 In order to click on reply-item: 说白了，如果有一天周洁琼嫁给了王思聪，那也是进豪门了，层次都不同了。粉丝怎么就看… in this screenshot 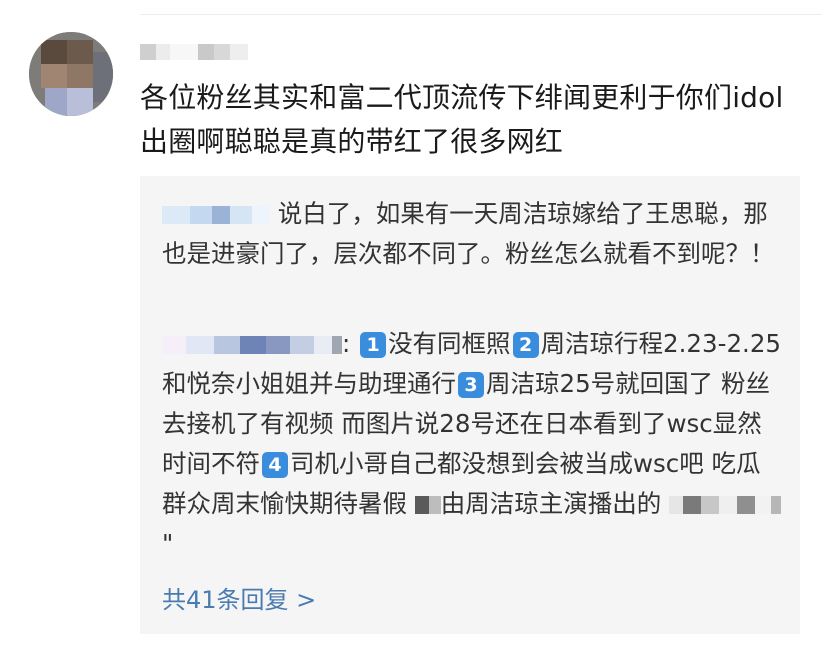, I will do `click(472, 234)`.